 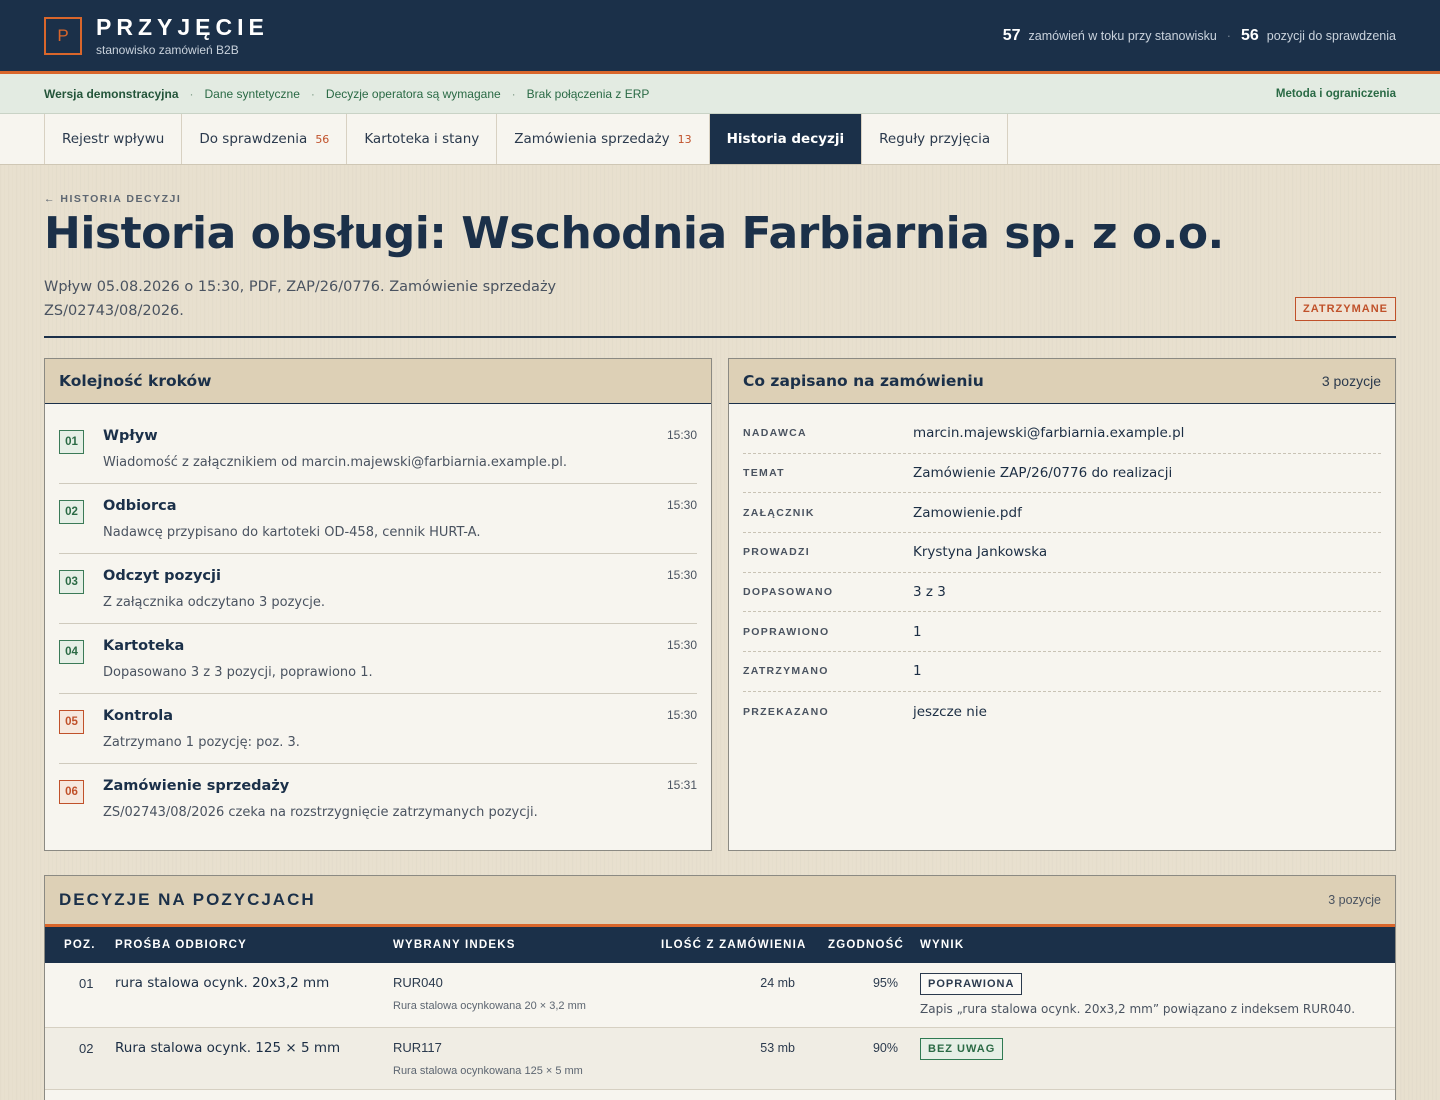 What do you see at coordinates (720, 337) in the screenshot?
I see `title-divider` at bounding box center [720, 337].